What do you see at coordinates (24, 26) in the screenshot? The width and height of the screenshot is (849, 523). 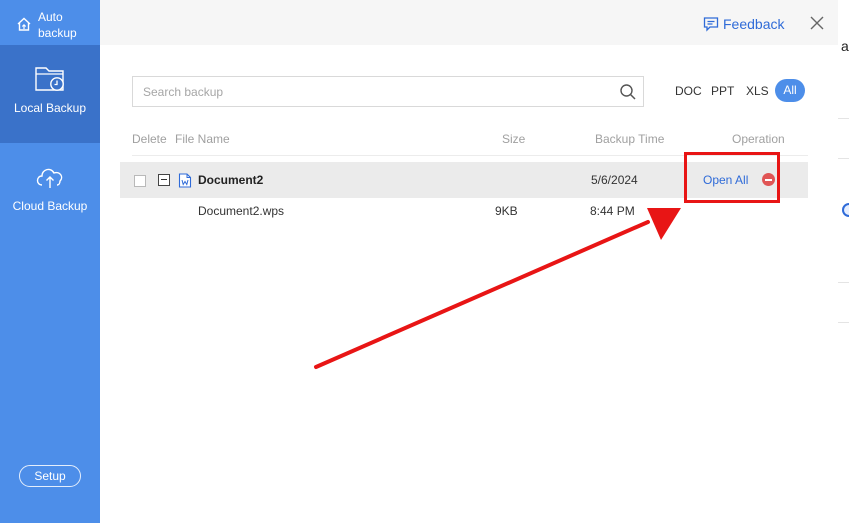 I see `cloud-home-icon` at bounding box center [24, 26].